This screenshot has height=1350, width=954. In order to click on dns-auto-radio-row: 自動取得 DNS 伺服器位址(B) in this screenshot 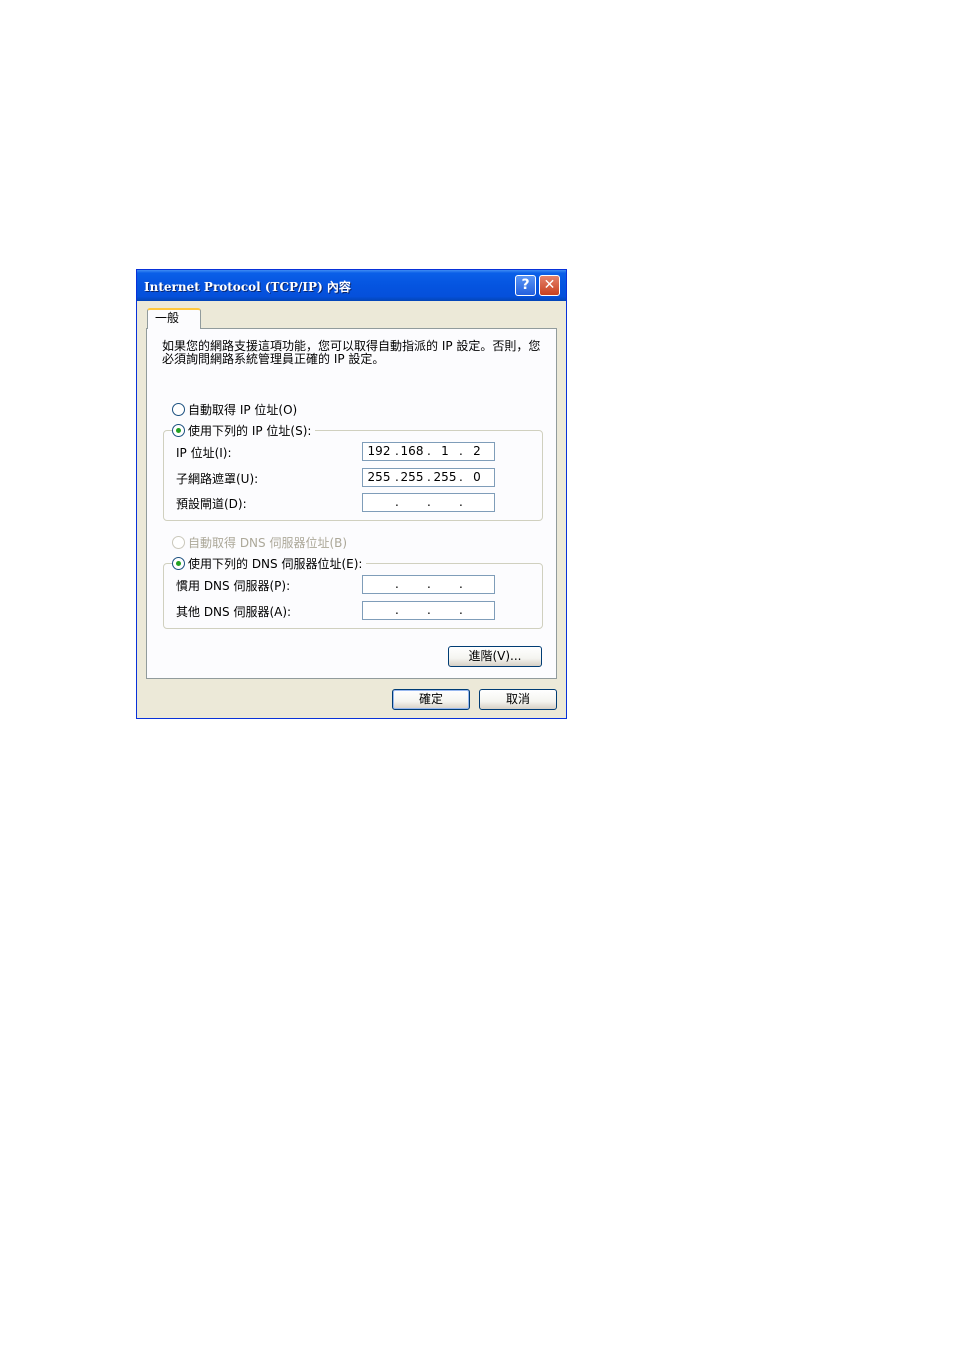, I will do `click(262, 542)`.